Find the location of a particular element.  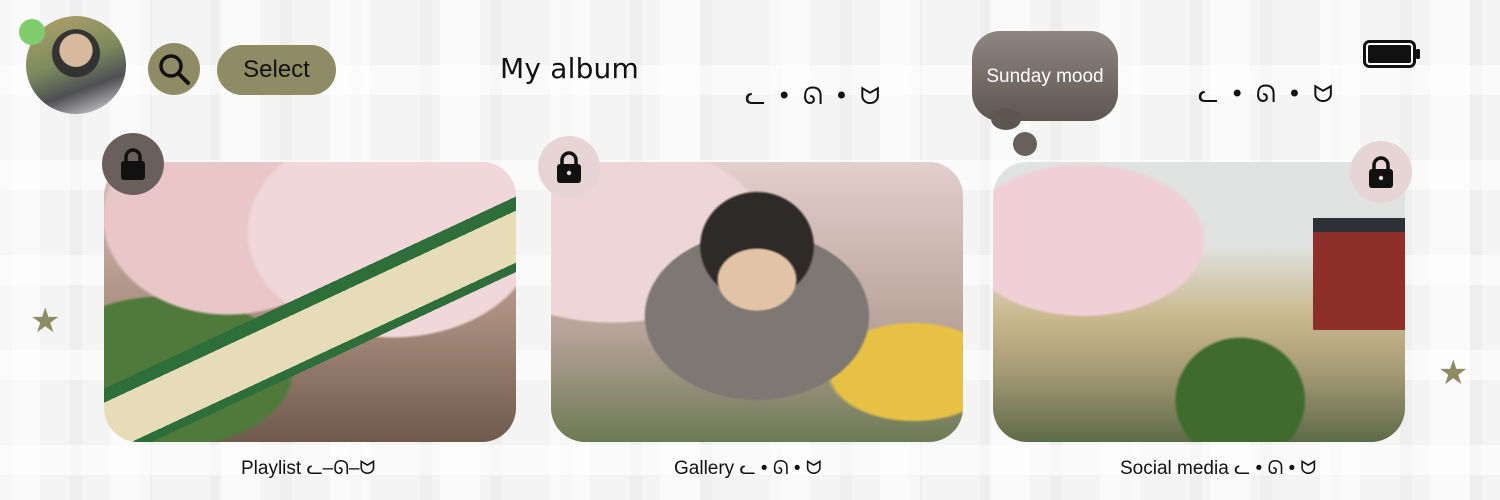

bubble-tail-dot-small is located at coordinates (1025, 144).